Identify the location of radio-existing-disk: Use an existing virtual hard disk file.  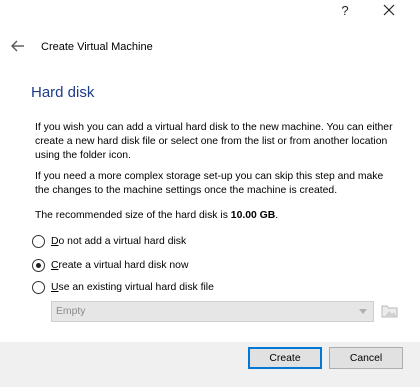
(123, 287).